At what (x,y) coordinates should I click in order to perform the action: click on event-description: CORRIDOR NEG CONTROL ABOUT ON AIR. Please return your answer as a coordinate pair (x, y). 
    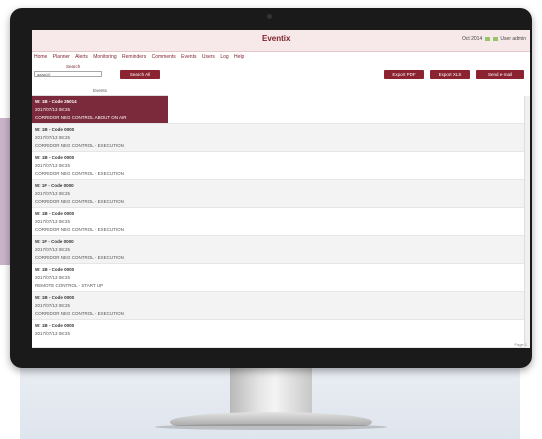
    Looking at the image, I should click on (81, 117).